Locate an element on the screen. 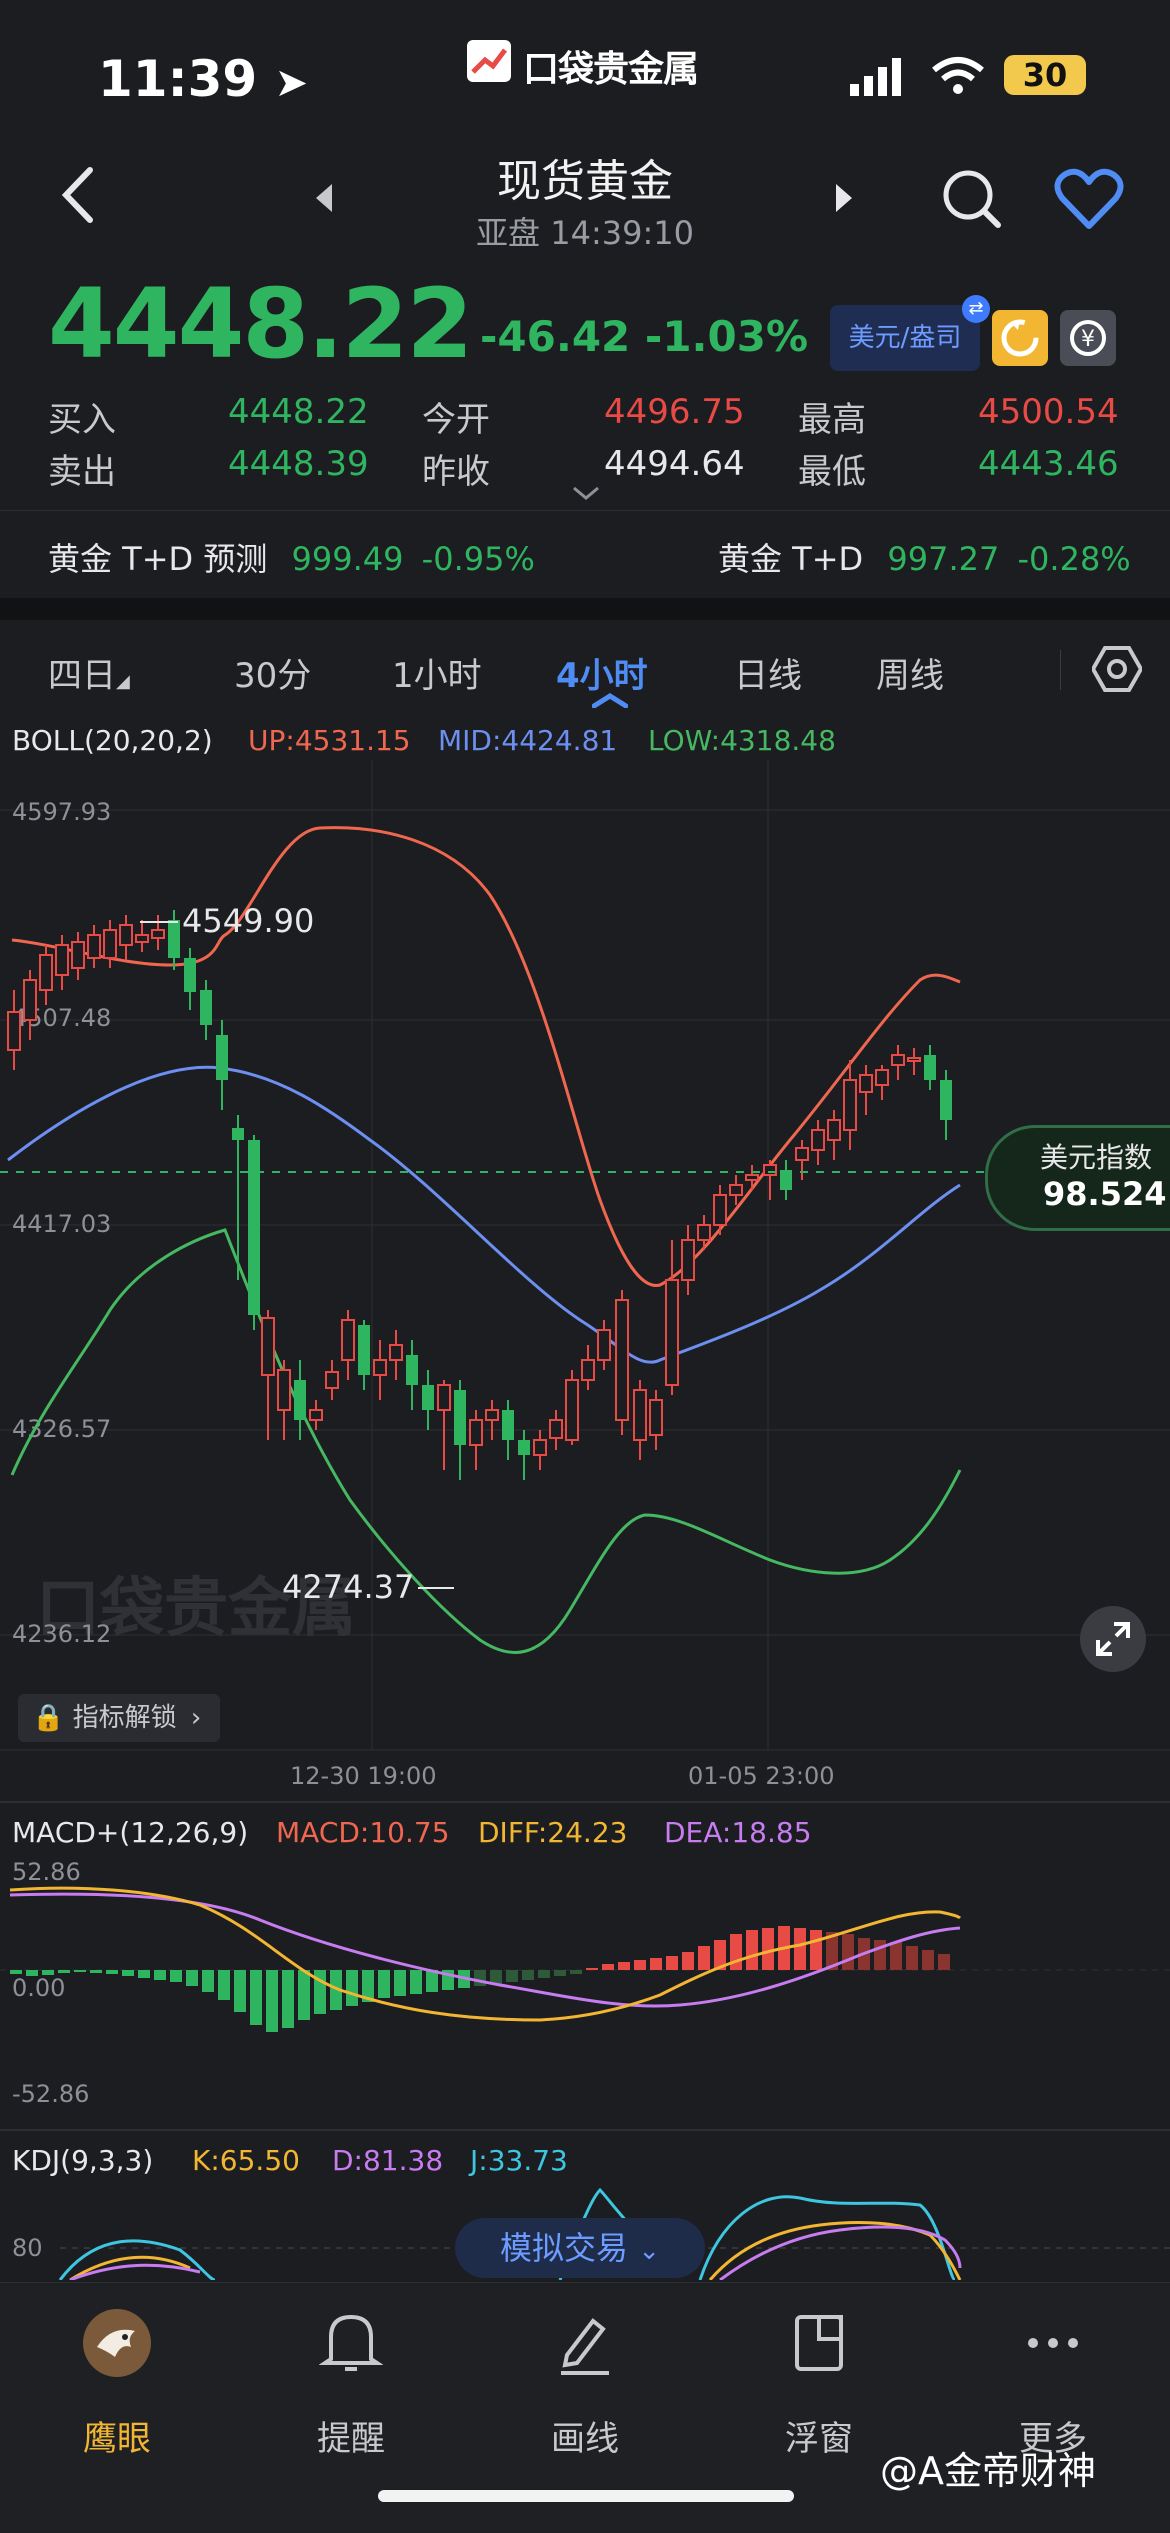 The image size is (1170, 2533). kdj-j-value: J:33.73 is located at coordinates (518, 2160).